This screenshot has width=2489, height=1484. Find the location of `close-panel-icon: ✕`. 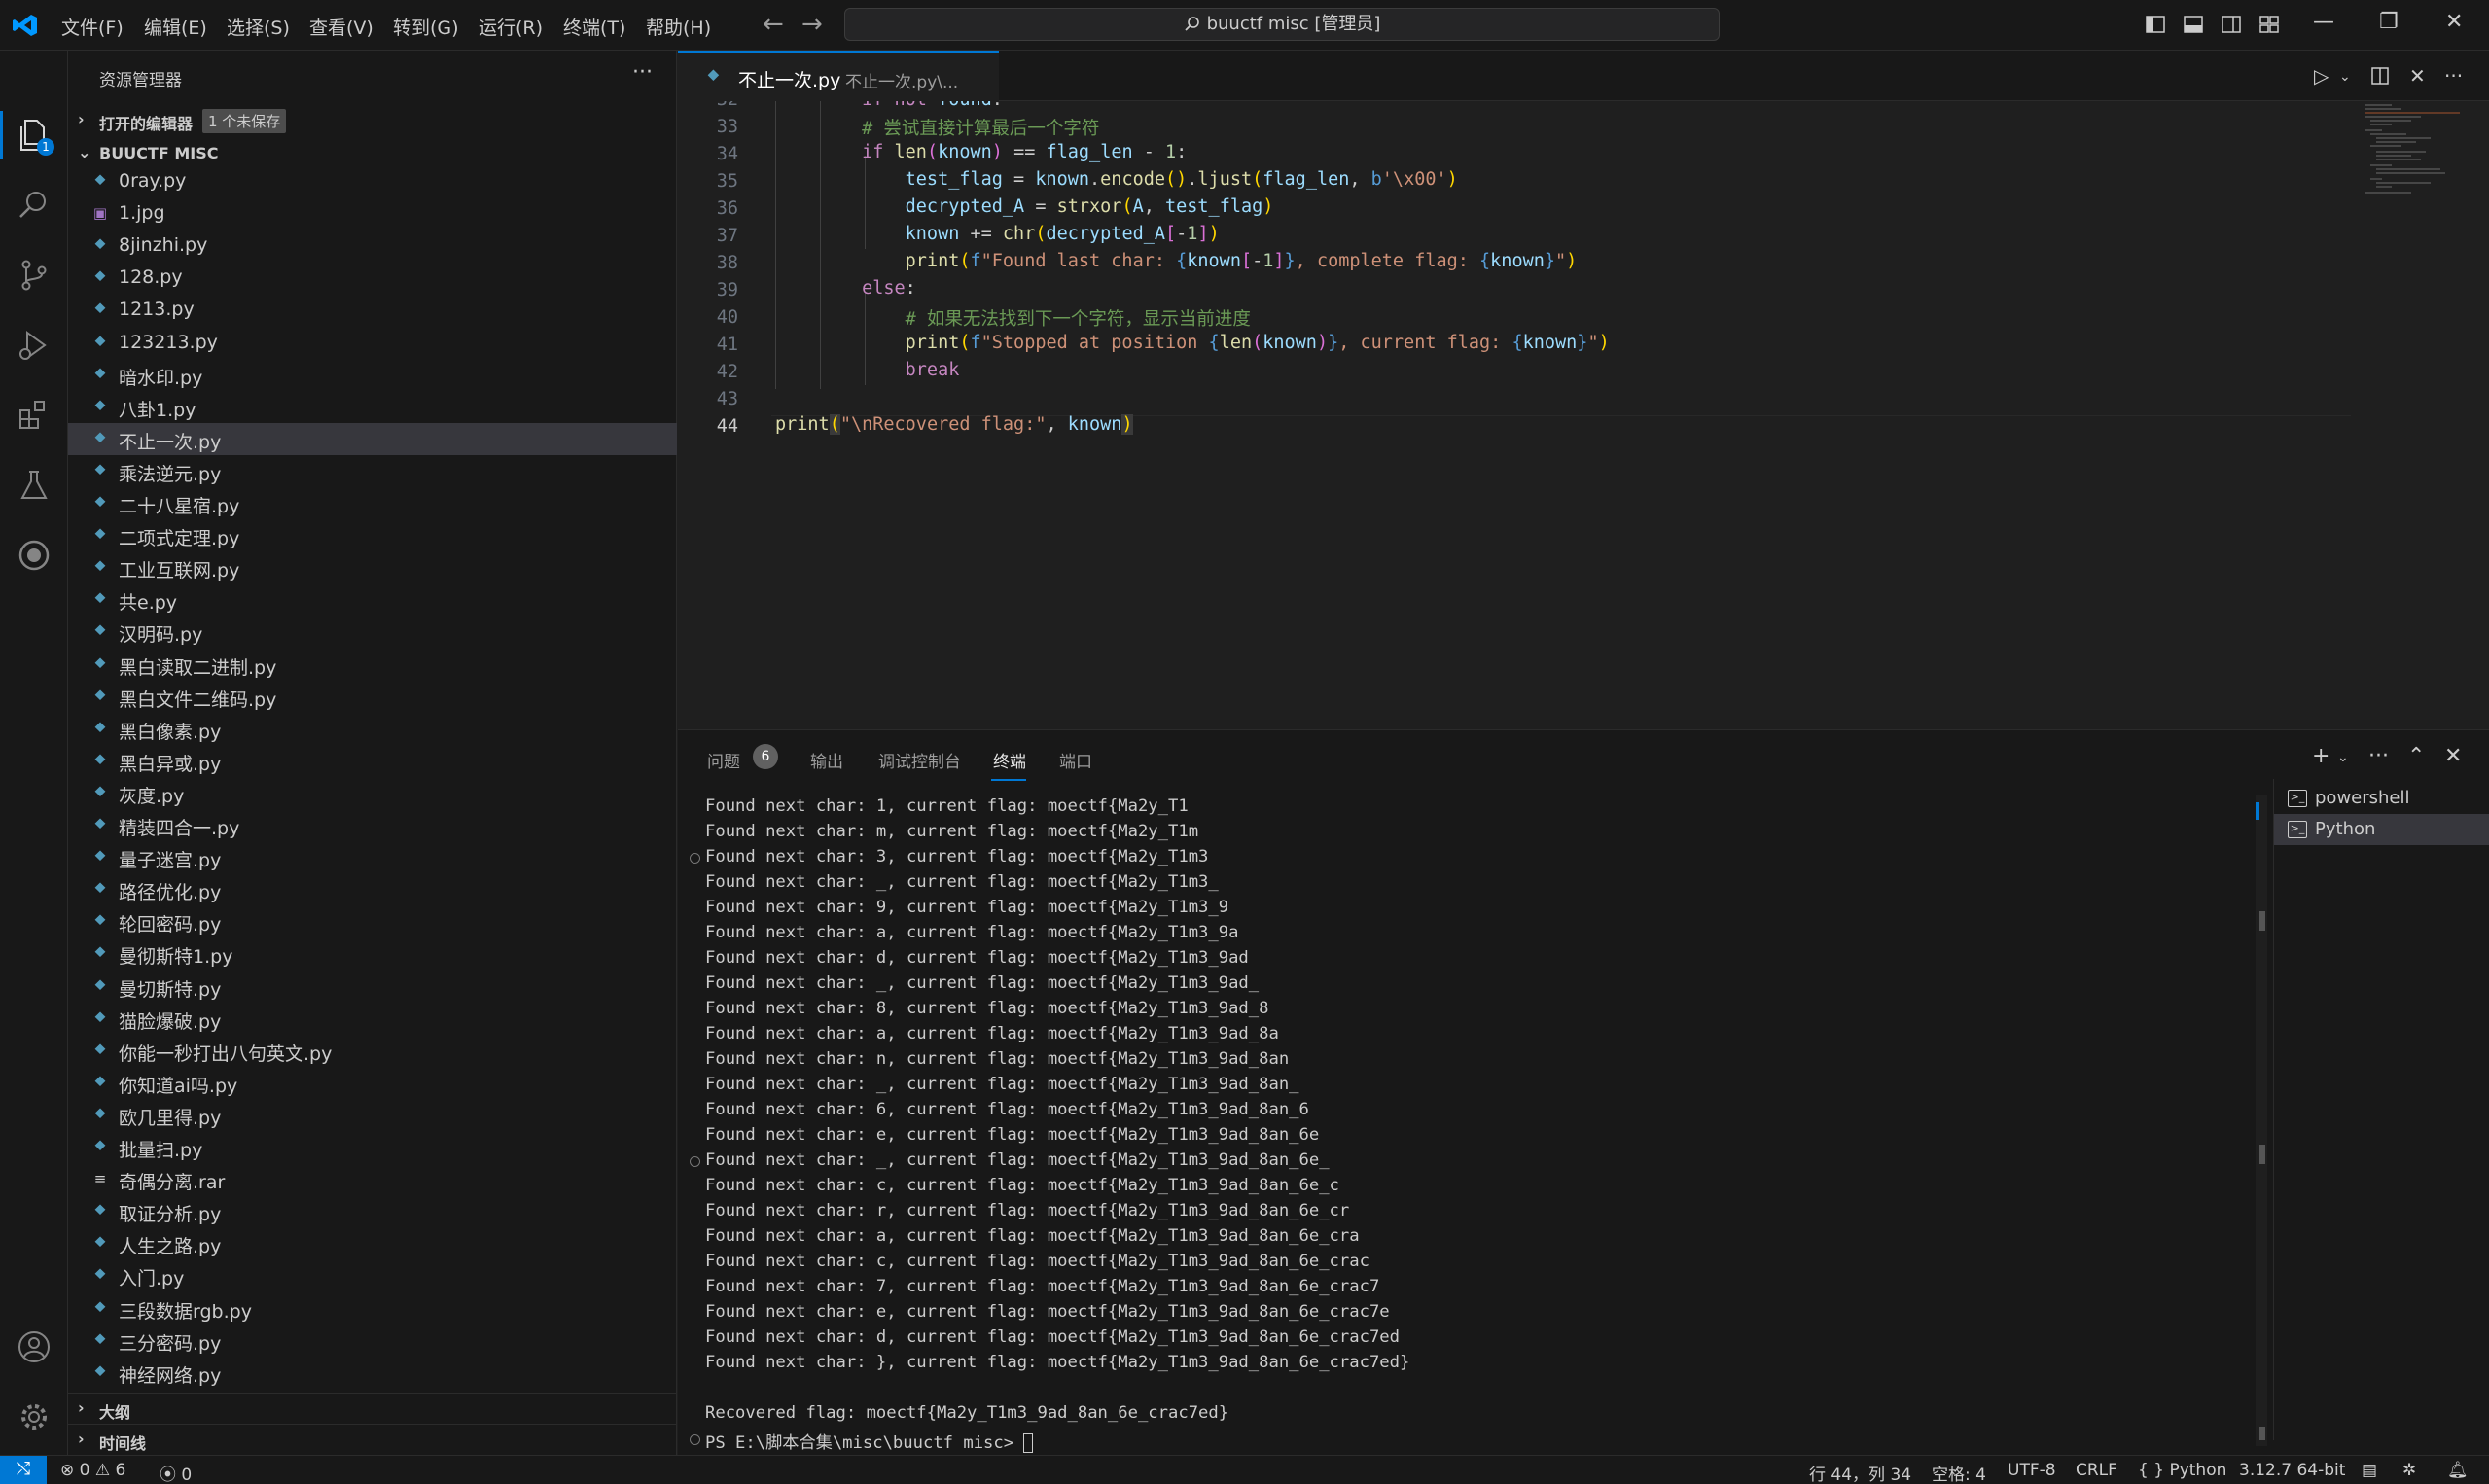

close-panel-icon: ✕ is located at coordinates (2453, 756).